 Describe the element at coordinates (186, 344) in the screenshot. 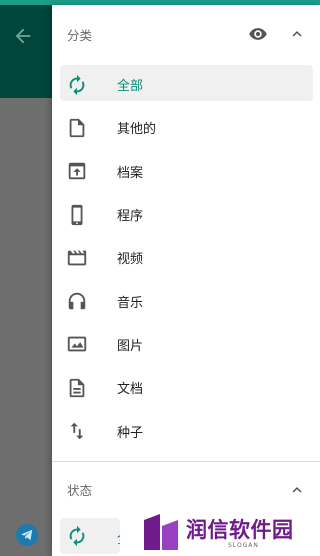

I see `category-item-image: 图片` at that location.